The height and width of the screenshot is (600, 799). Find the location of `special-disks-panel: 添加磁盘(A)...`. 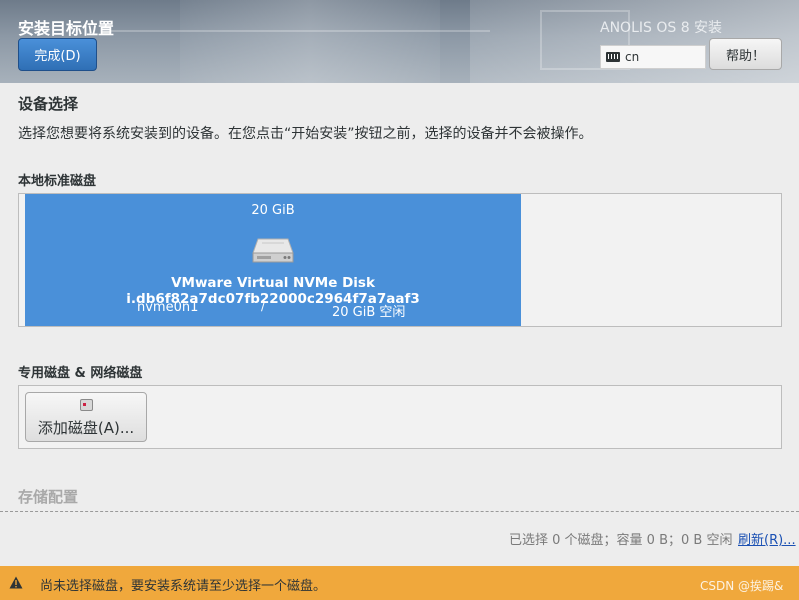

special-disks-panel: 添加磁盘(A)... is located at coordinates (400, 417).